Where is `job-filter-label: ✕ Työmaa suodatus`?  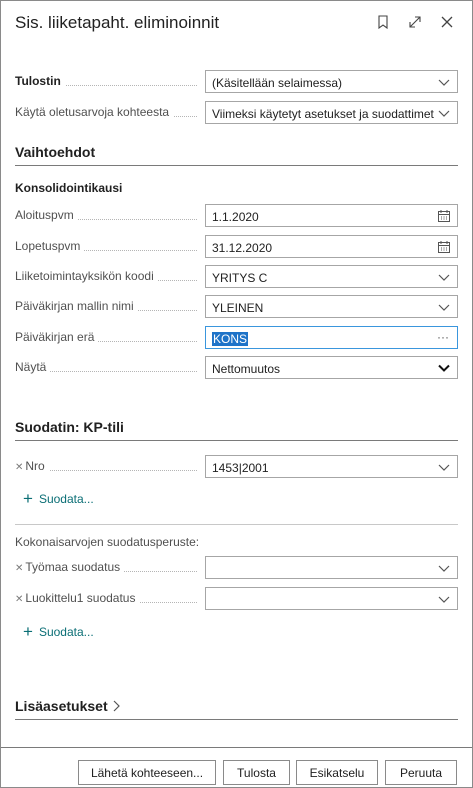 job-filter-label: ✕ Työmaa suodatus is located at coordinates (109, 567).